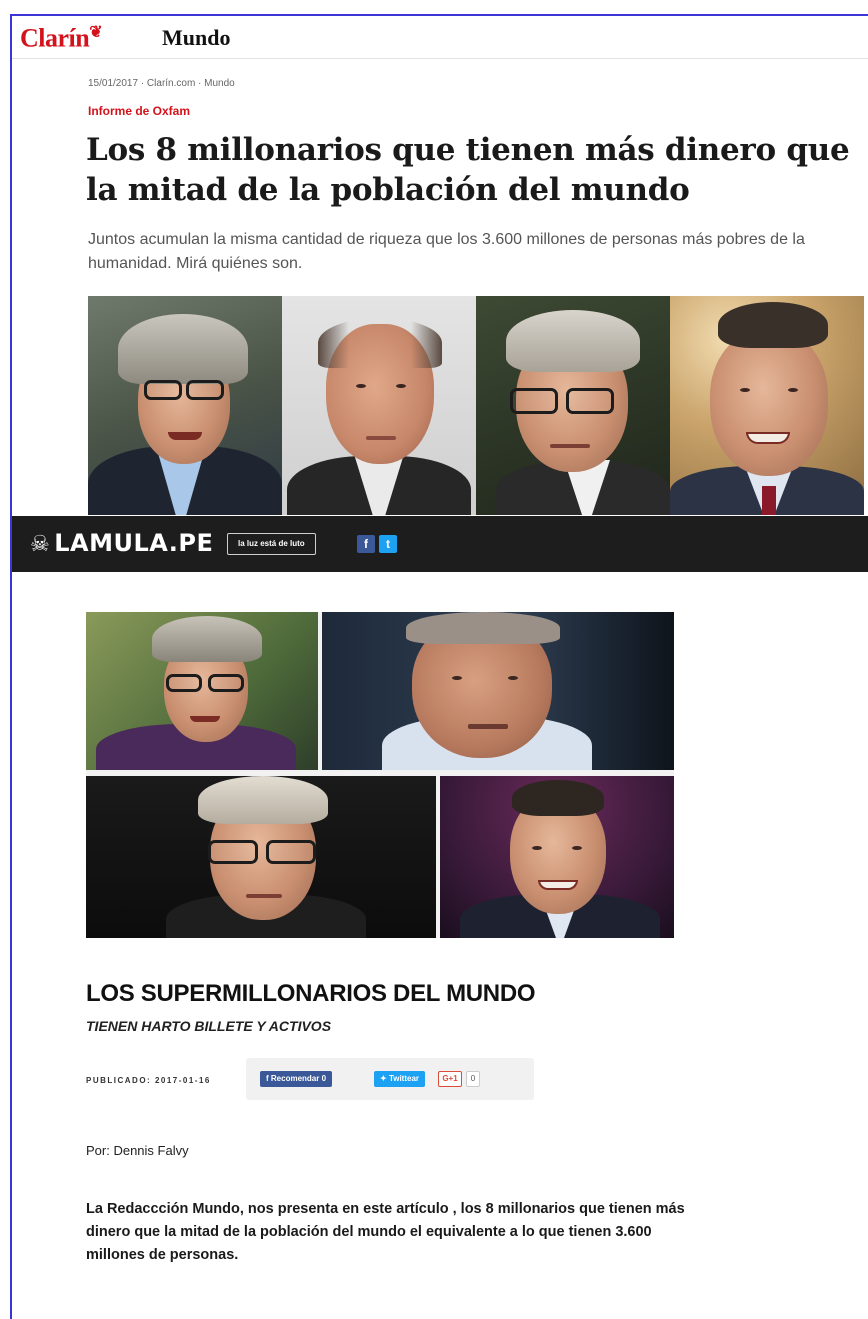 The image size is (868, 1319). Describe the element at coordinates (137, 1150) in the screenshot. I see `article-author: Por: Dennis Falvy` at that location.